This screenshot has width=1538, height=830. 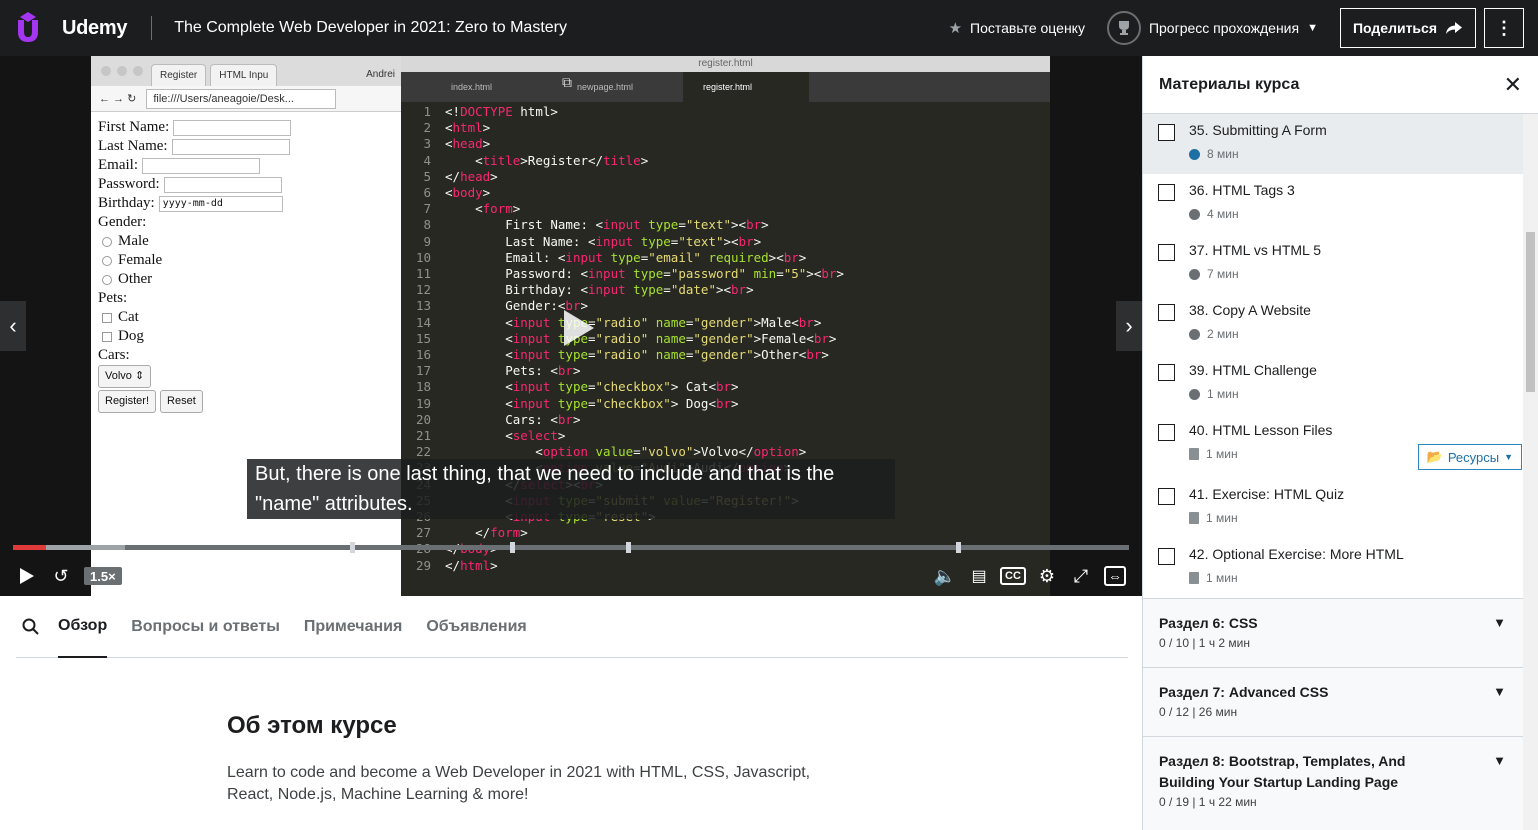 I want to click on star-icon: ★, so click(x=955, y=28).